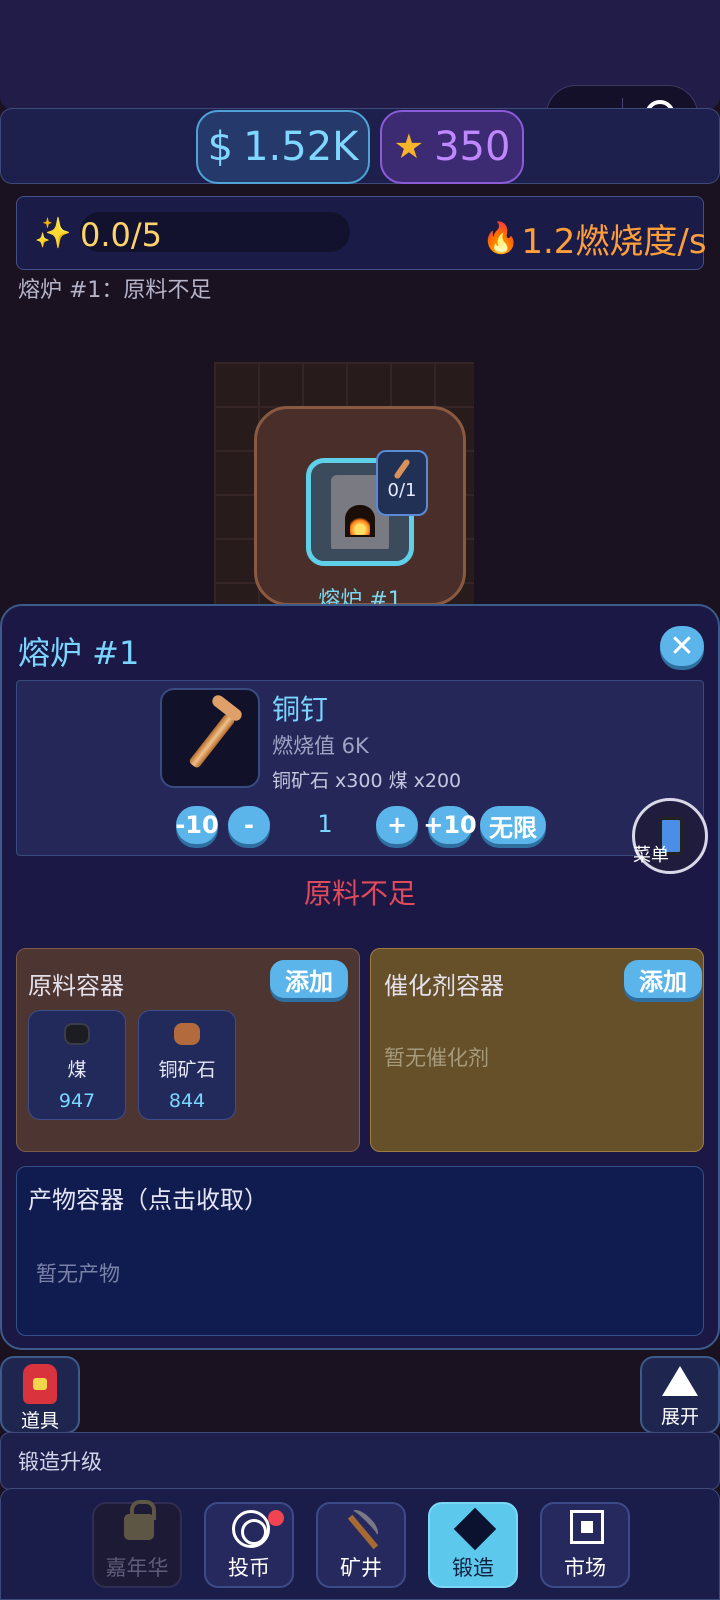 This screenshot has height=1600, width=720. What do you see at coordinates (121, 235) in the screenshot?
I see `progress-value: 0.0/5` at bounding box center [121, 235].